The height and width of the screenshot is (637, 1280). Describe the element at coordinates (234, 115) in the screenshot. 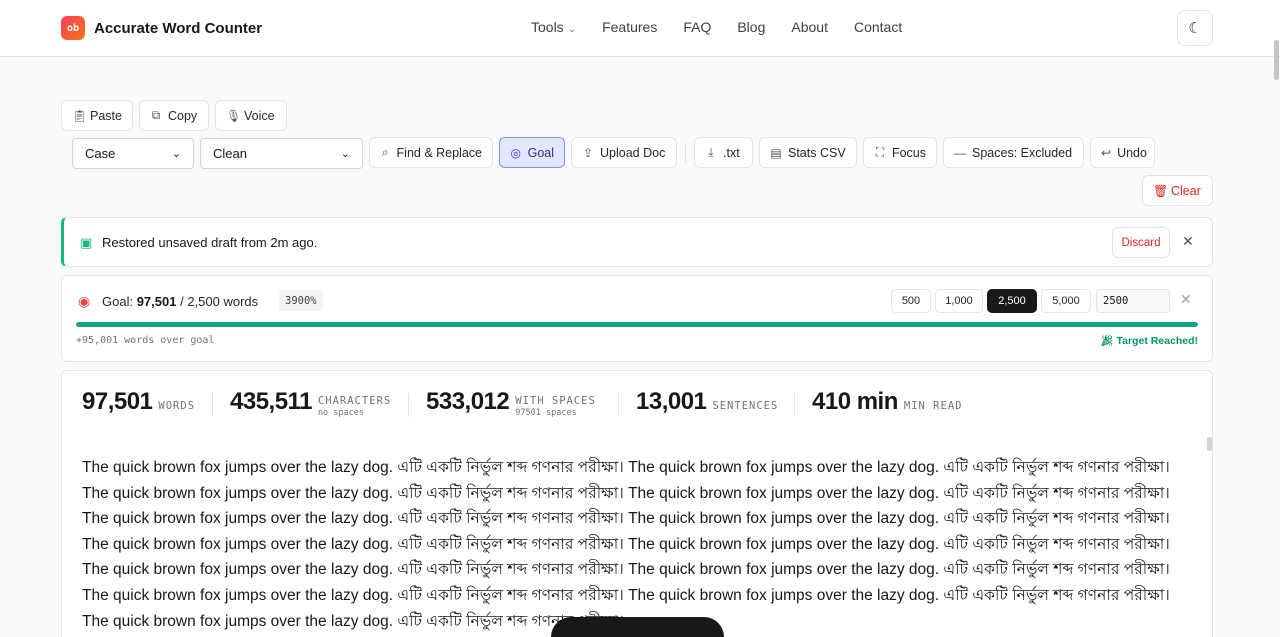

I see `microphone-icon: 🎙︎` at that location.